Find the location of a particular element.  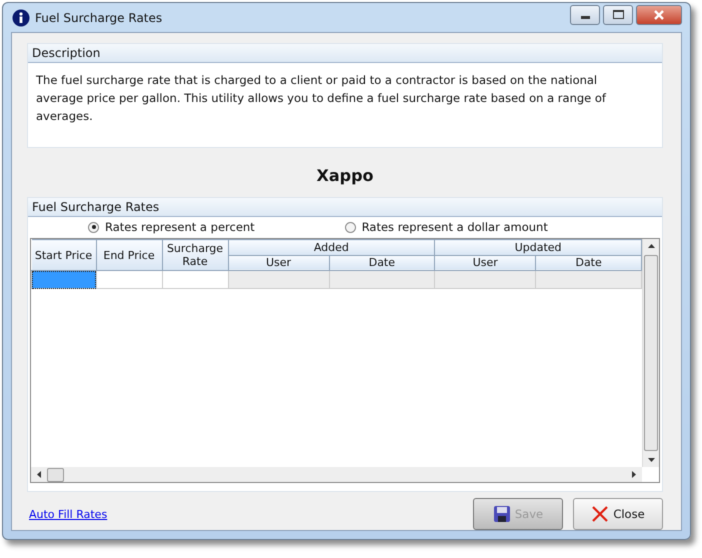

column-header: Added is located at coordinates (331, 247).